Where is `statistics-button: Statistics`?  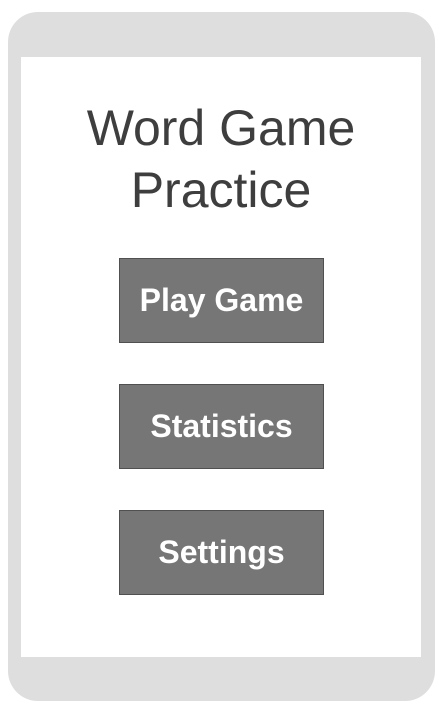
statistics-button: Statistics is located at coordinates (221, 426).